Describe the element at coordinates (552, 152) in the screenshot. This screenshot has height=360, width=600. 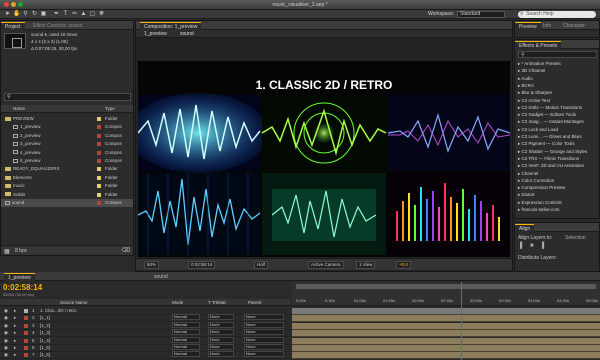
I see `effects-category-item: ▸ C2 Shatter — Grunge and Styles` at that location.